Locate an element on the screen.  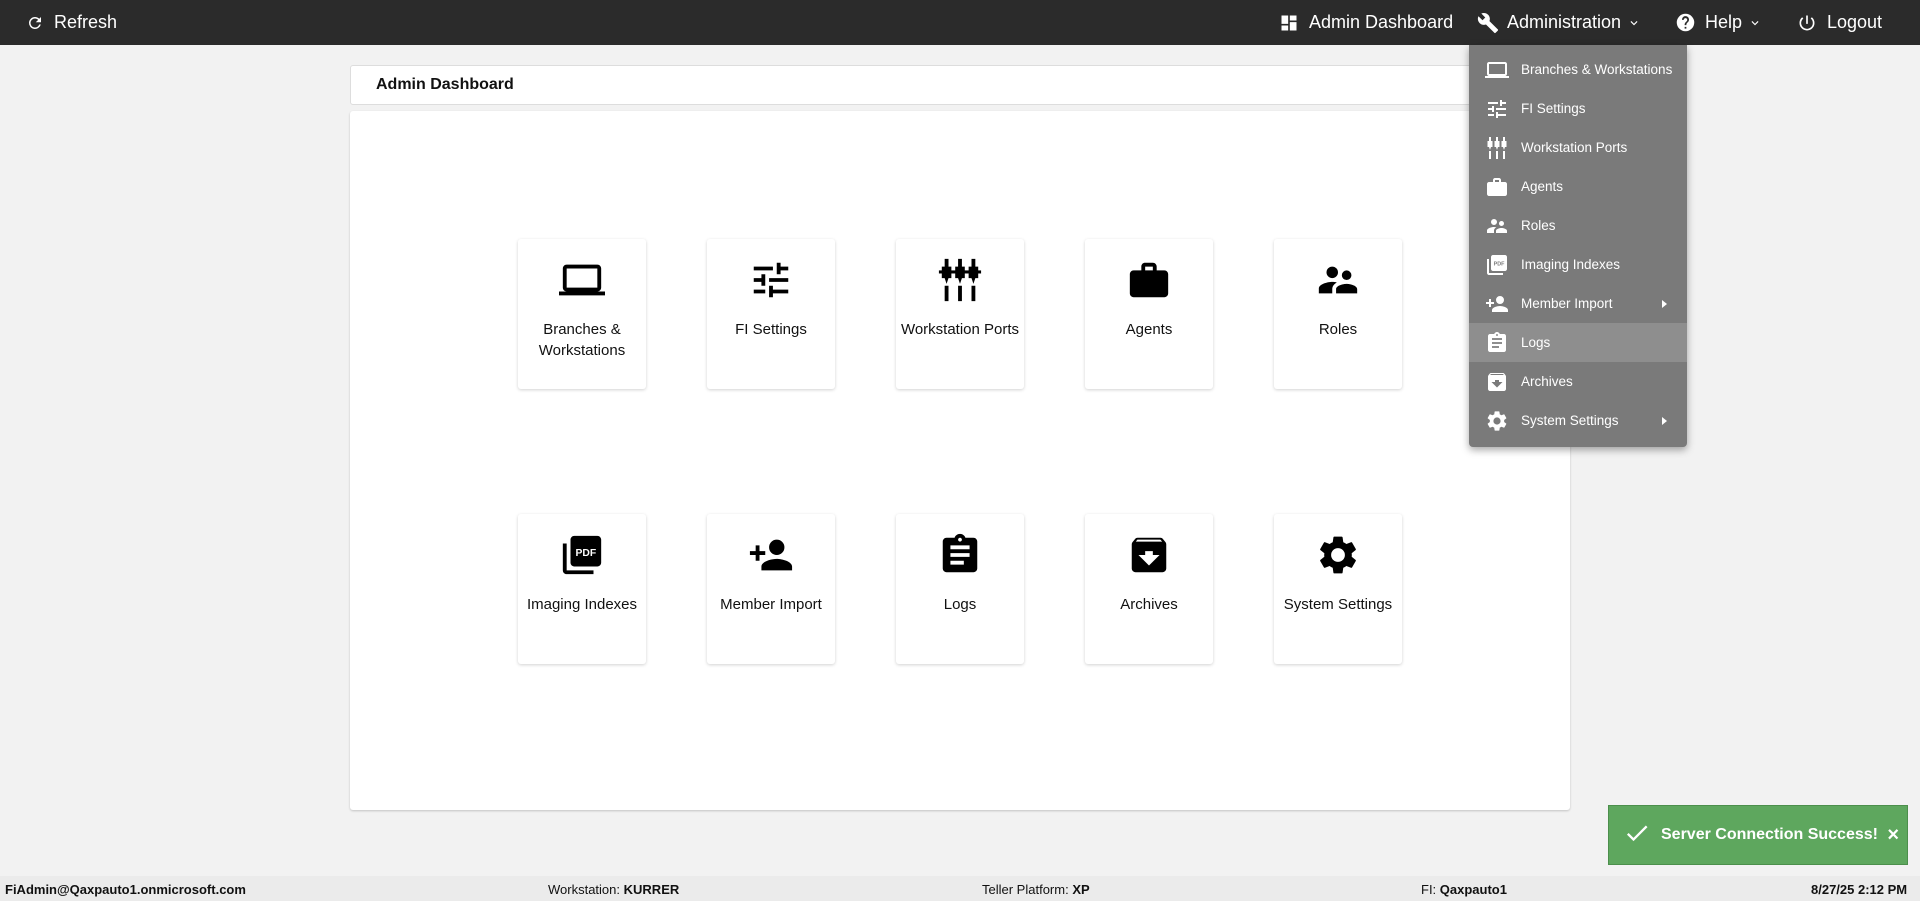
tile-label: Imaging Indexes is located at coordinates (582, 604).